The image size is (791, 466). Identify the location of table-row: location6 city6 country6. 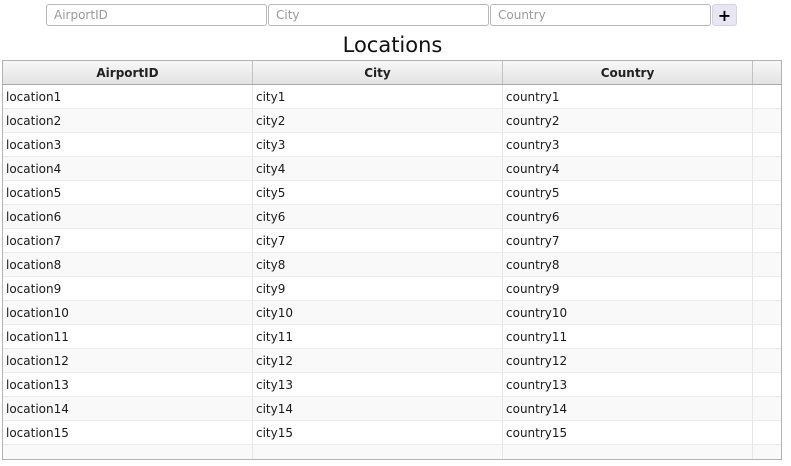
(392, 217).